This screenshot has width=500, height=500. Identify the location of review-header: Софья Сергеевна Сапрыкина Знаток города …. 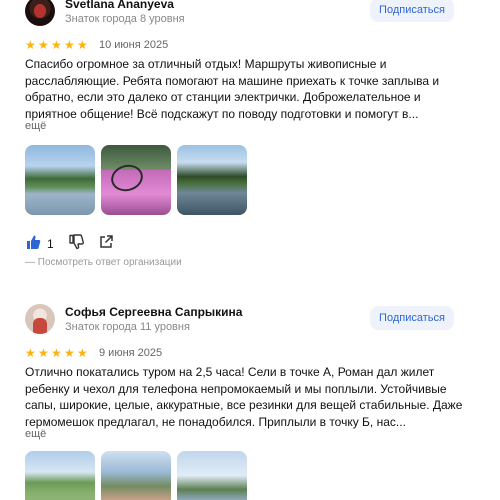
(250, 318).